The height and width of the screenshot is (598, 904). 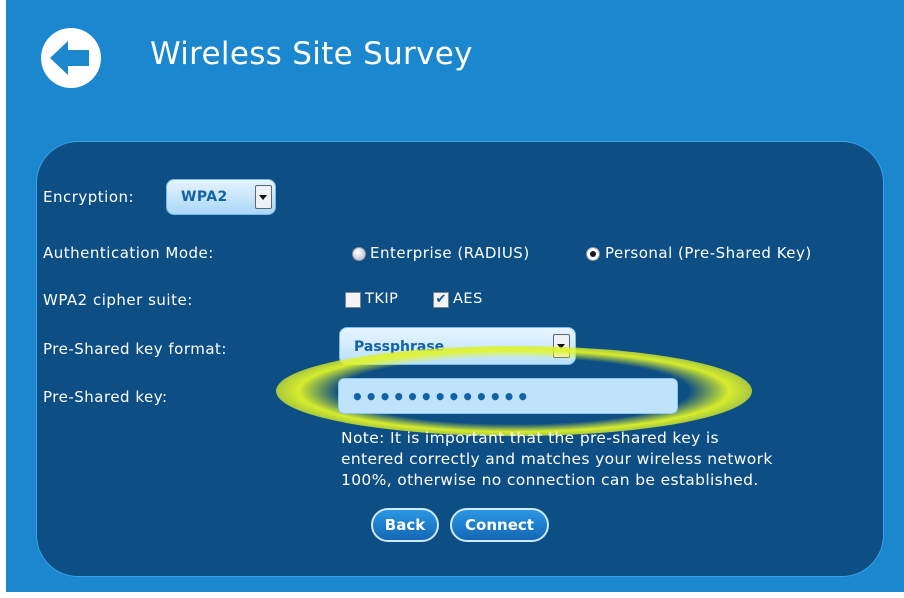 What do you see at coordinates (450, 253) in the screenshot?
I see `radio-enterprise-label: Enterprise (RADIUS)` at bounding box center [450, 253].